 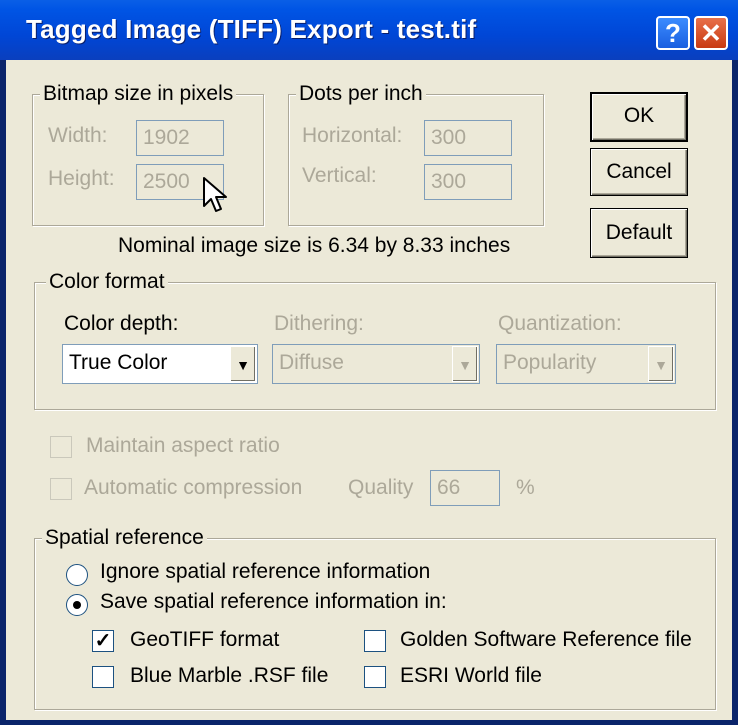 What do you see at coordinates (193, 487) in the screenshot?
I see `auto-compression-label: Automatic compression` at bounding box center [193, 487].